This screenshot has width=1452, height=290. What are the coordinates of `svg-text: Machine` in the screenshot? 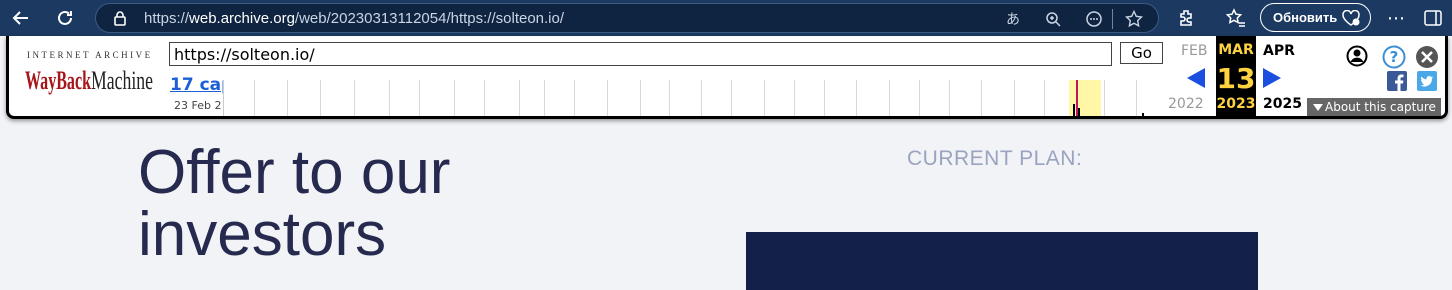 It's located at (122, 80).